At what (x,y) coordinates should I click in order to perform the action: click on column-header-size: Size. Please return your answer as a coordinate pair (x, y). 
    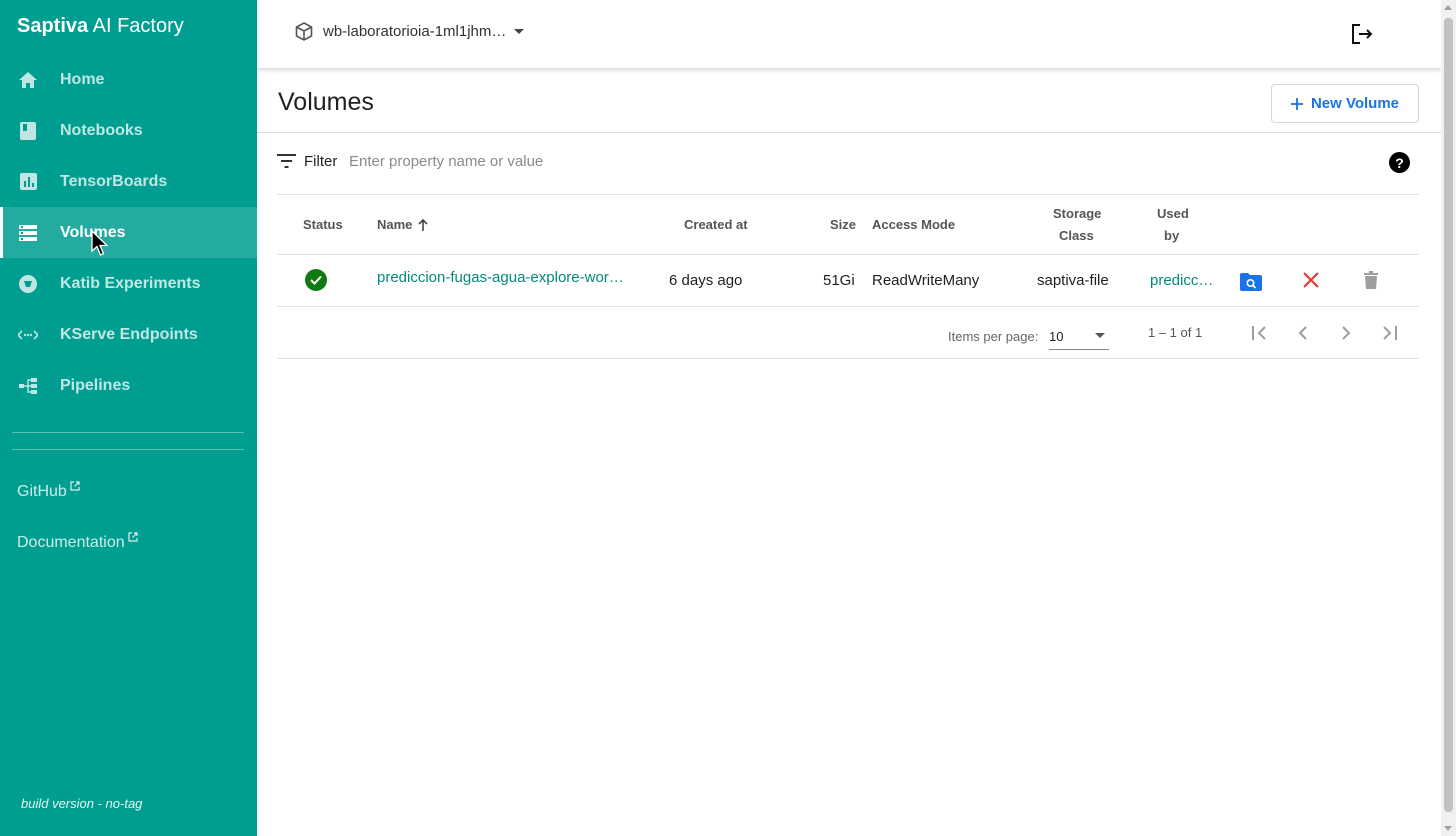
    Looking at the image, I should click on (843, 224).